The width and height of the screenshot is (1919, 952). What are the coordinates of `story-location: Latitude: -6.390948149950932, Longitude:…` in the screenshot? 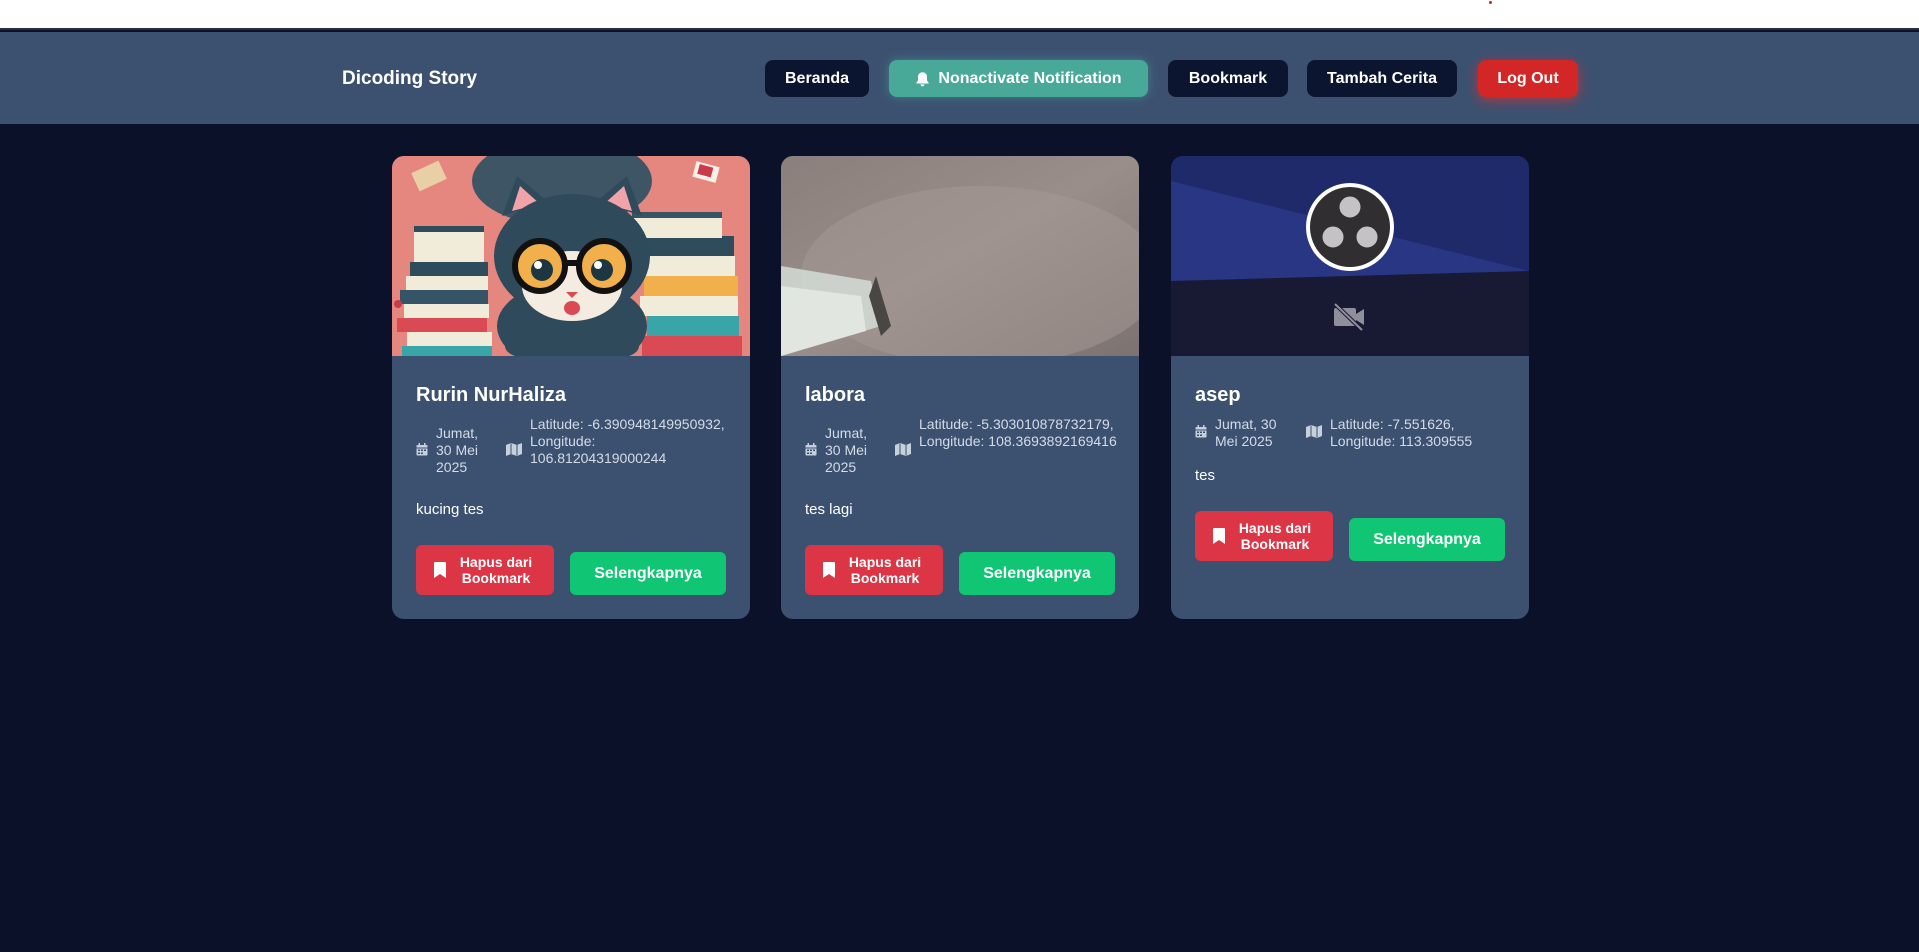 It's located at (627, 441).